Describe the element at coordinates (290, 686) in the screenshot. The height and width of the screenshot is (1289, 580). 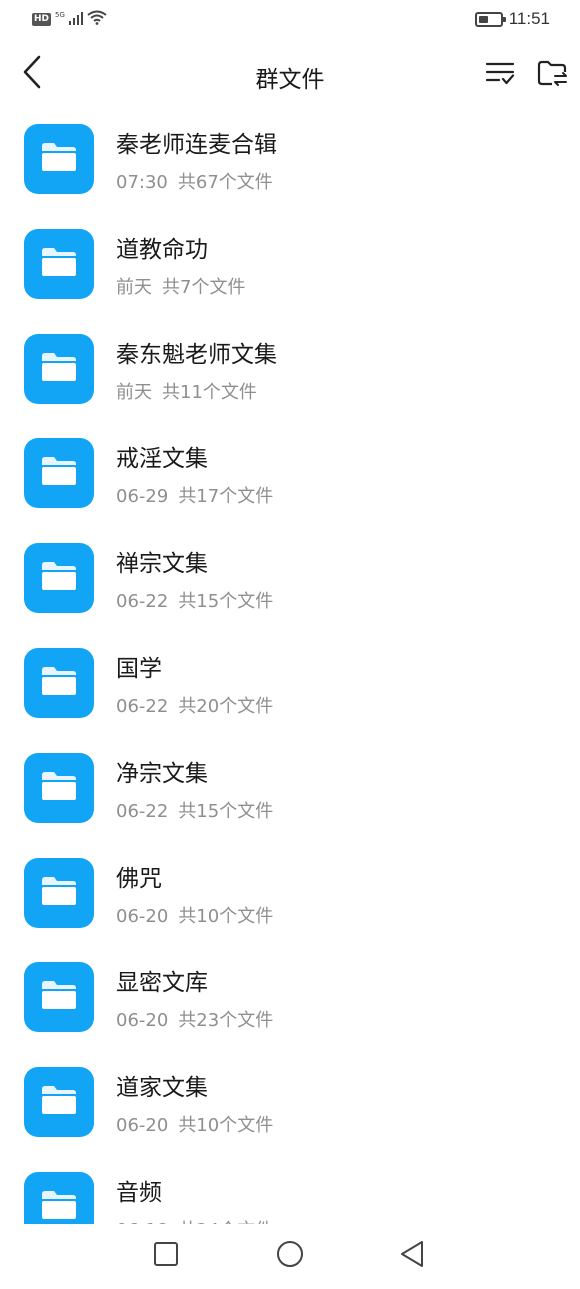
I see `folder-list-item: 国学 06-22 共20个文件` at that location.